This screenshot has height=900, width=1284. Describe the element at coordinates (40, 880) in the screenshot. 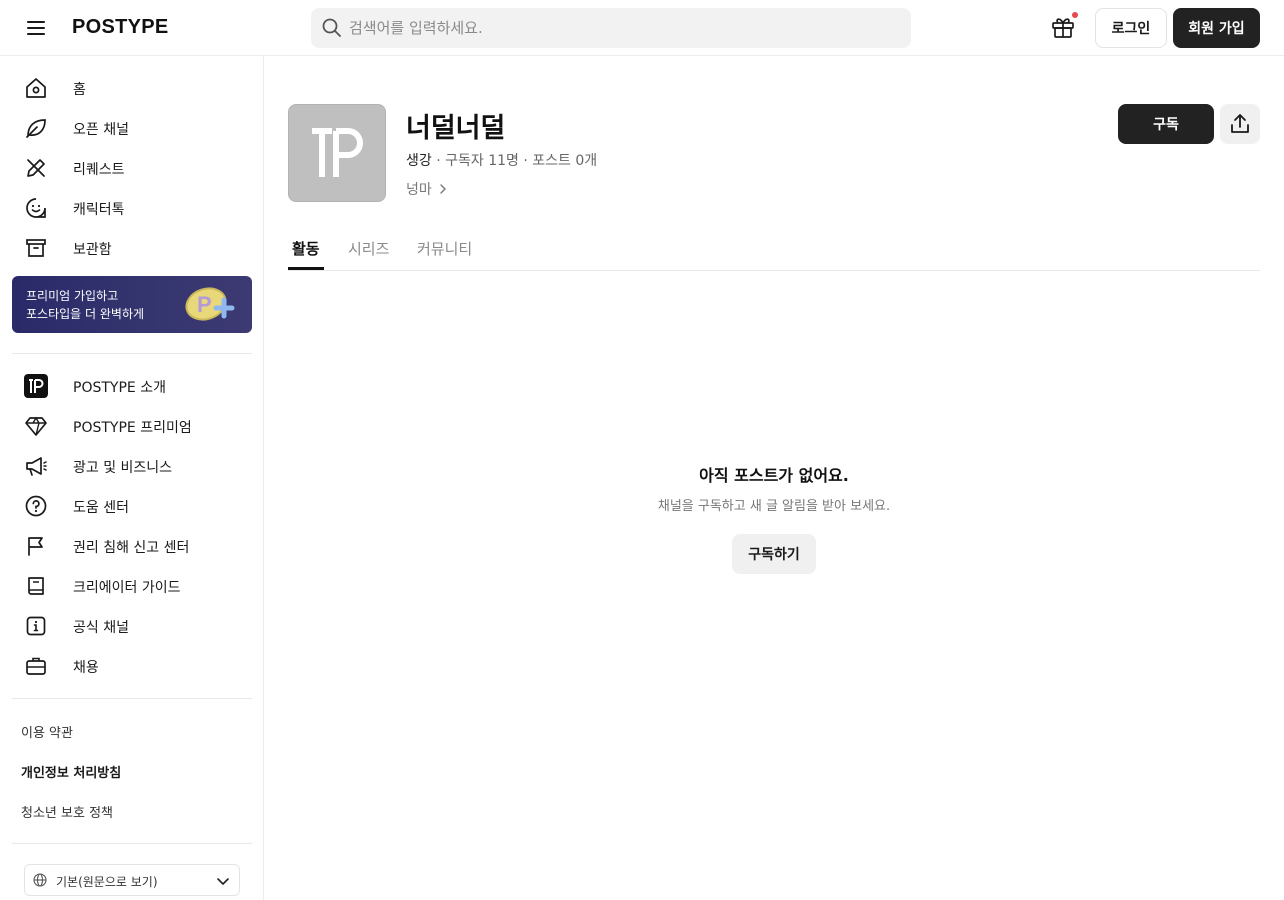

I see `globe-icon` at that location.